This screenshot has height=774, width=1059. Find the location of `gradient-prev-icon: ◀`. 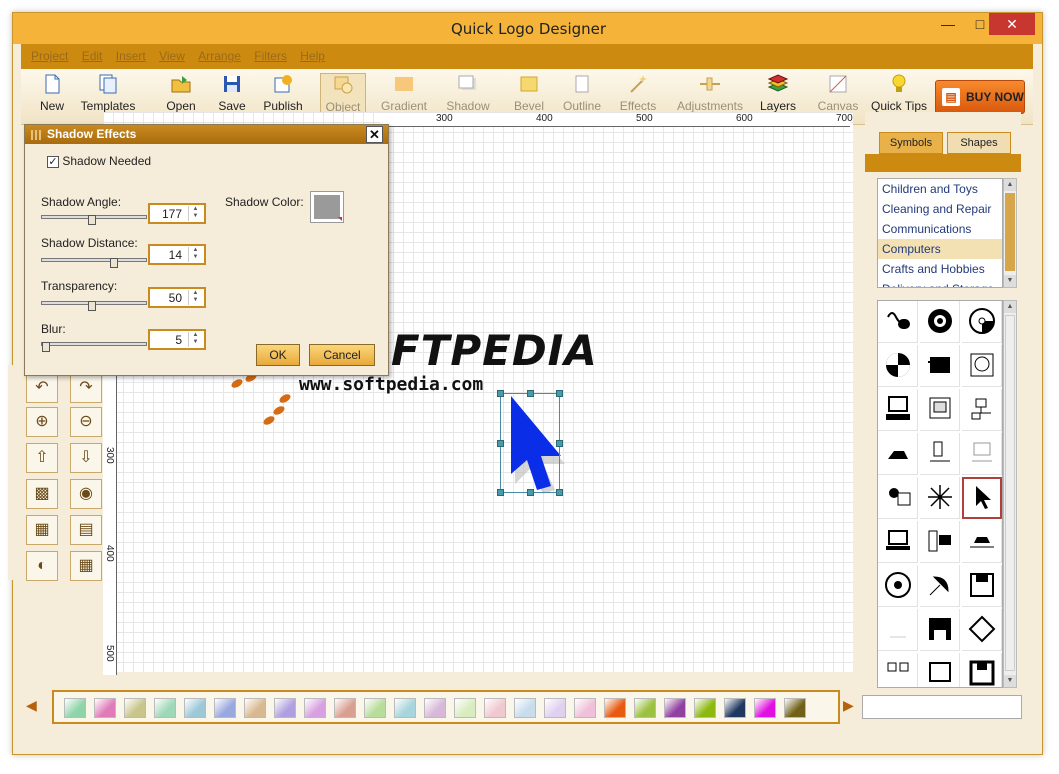

gradient-prev-icon: ◀ is located at coordinates (31, 705).